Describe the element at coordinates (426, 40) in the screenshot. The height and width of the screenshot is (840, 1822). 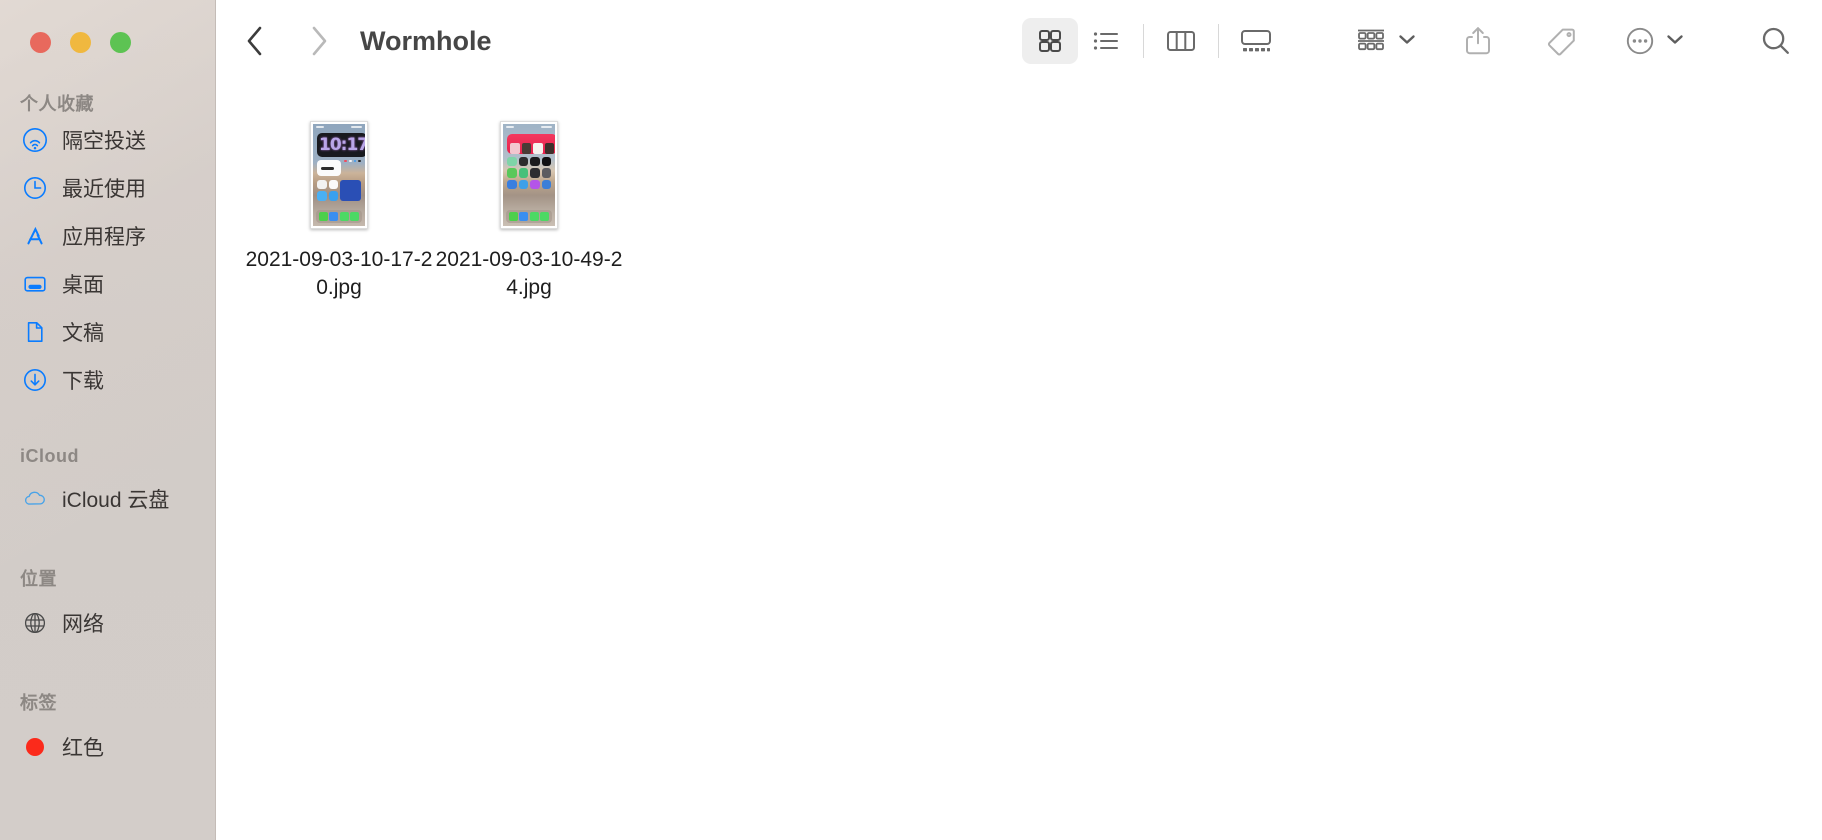
I see `page-title: Wormhole` at that location.